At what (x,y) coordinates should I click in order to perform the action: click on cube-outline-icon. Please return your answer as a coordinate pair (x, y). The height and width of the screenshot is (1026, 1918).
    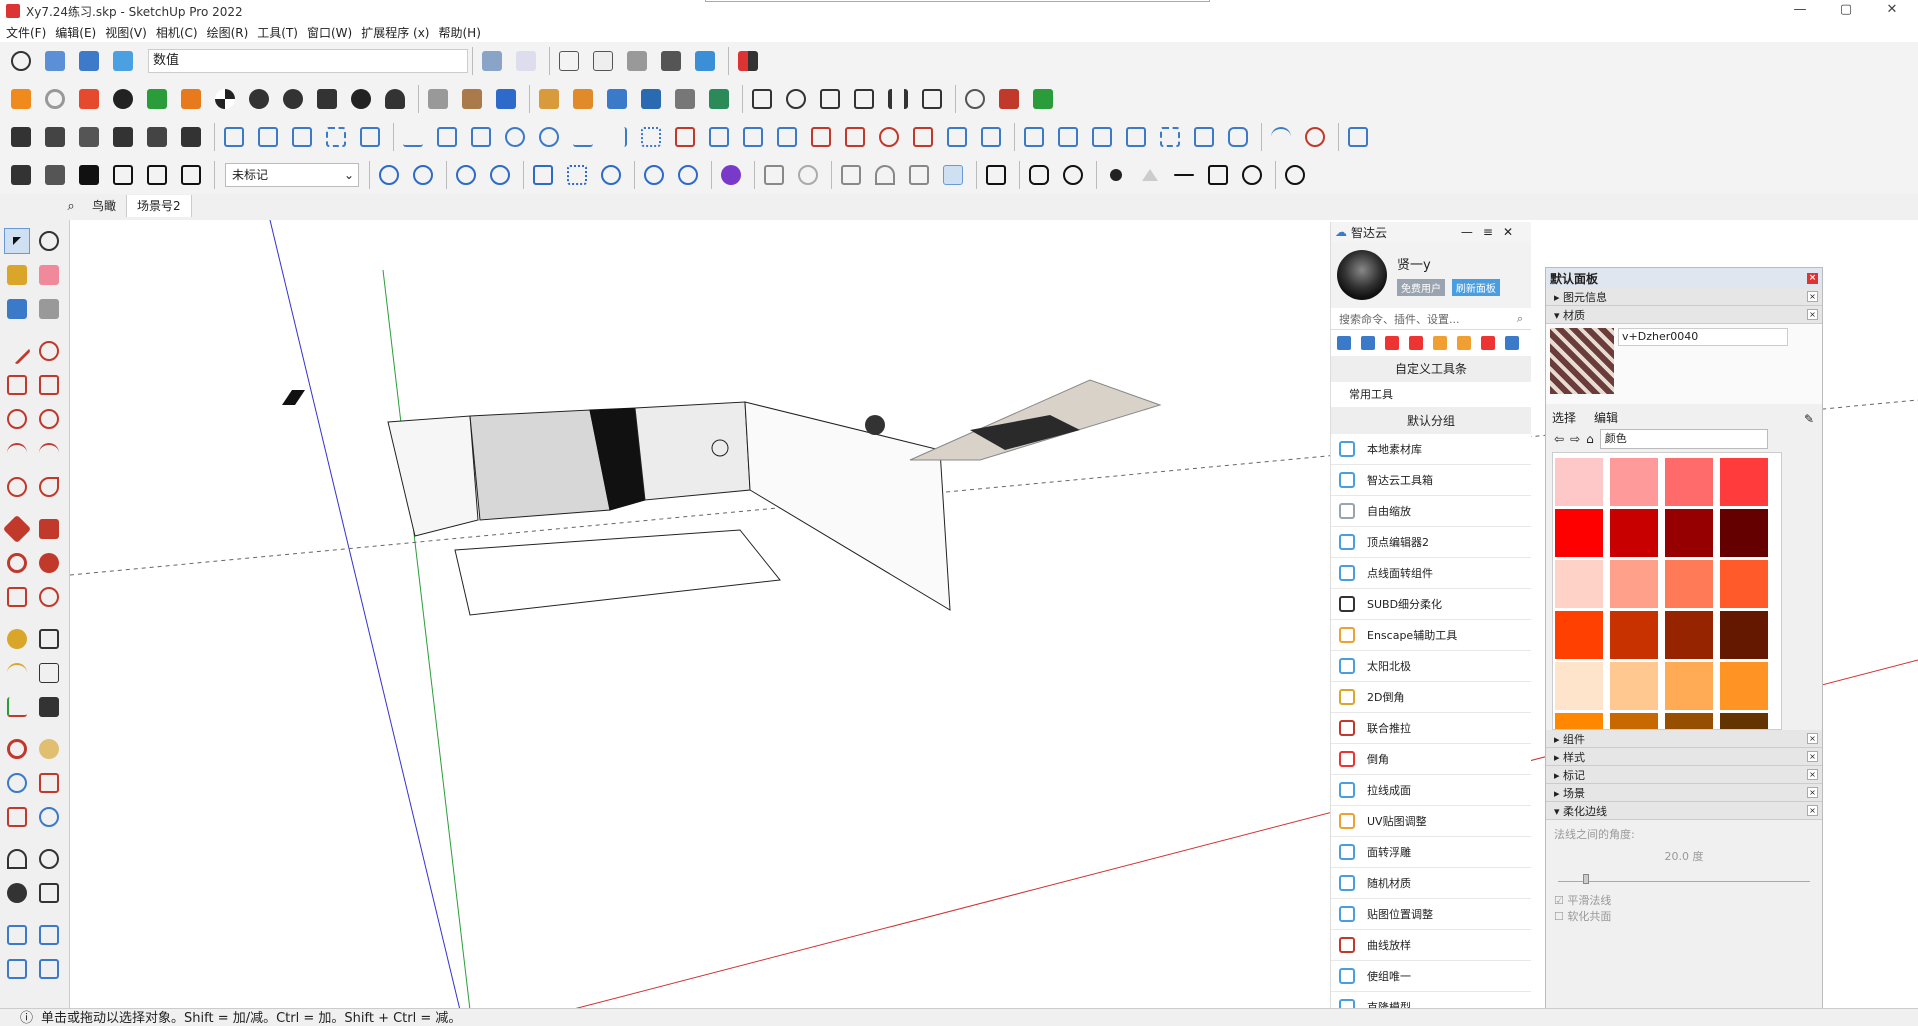
    Looking at the image, I should click on (996, 175).